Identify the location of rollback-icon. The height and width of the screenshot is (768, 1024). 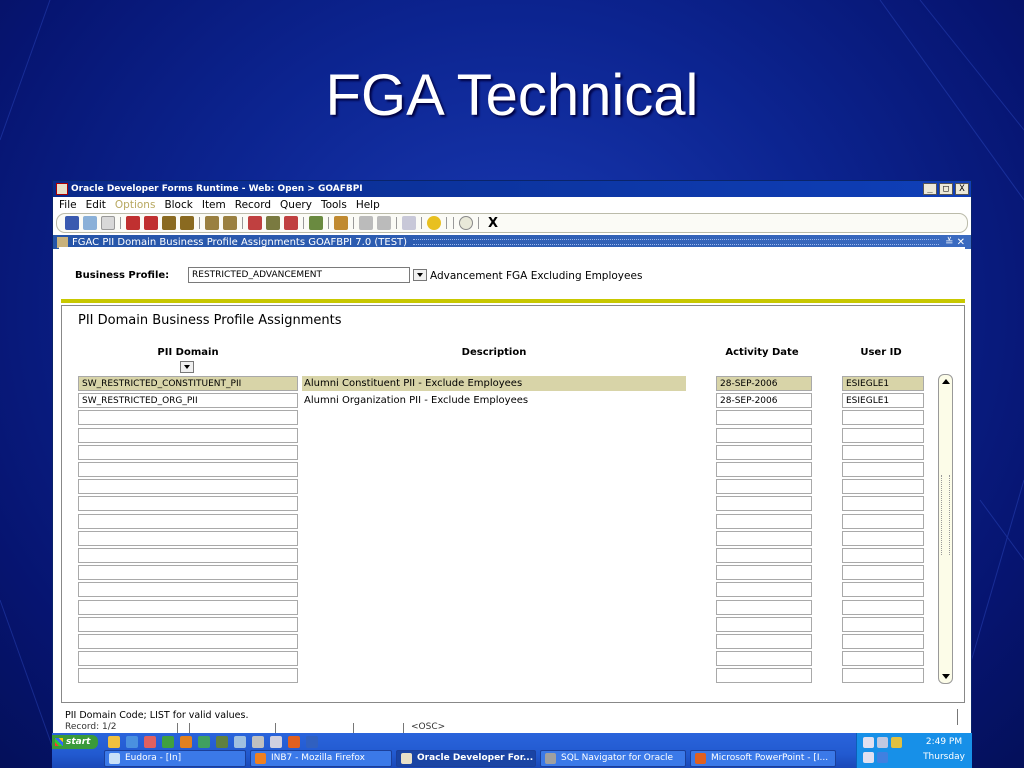
(90, 223).